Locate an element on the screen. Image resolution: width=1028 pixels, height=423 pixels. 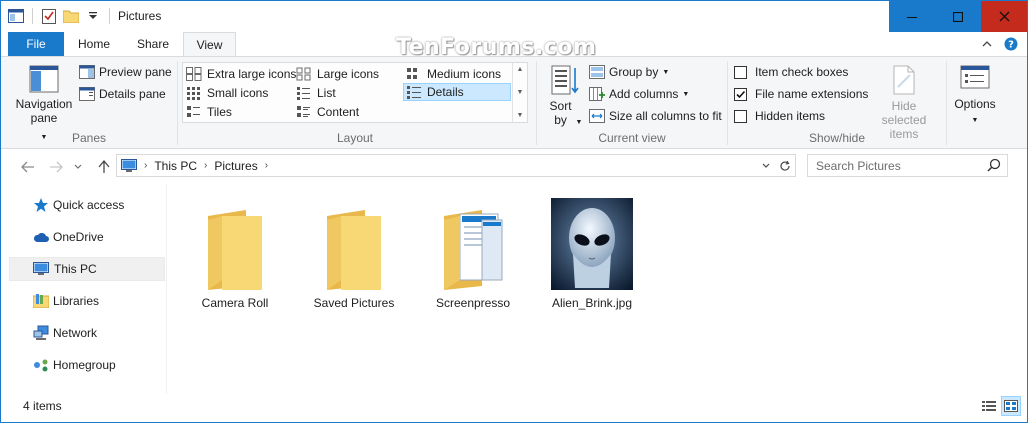
group-by-button: Group by ▼ is located at coordinates (629, 72).